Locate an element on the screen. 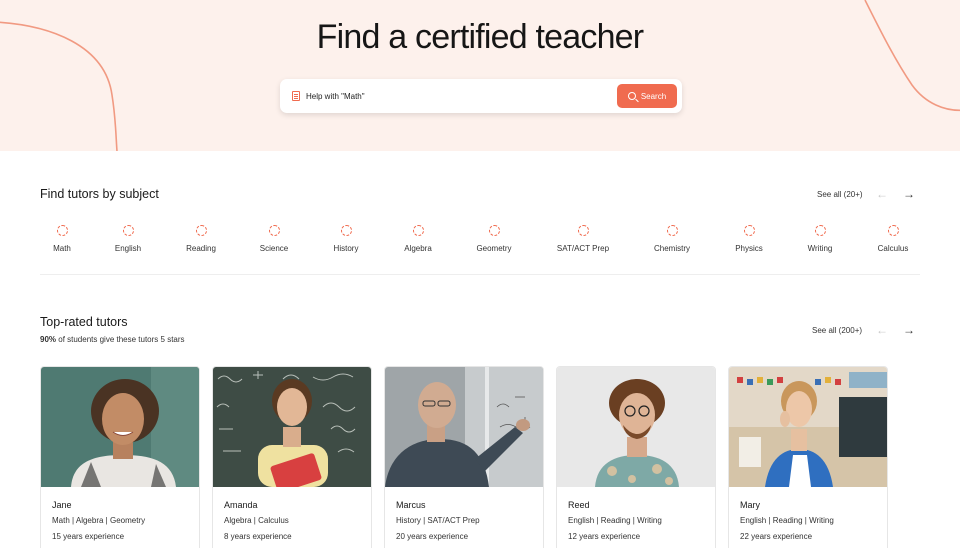 The image size is (960, 548). subject-item: SAT/ACT Prep is located at coordinates (583, 239).